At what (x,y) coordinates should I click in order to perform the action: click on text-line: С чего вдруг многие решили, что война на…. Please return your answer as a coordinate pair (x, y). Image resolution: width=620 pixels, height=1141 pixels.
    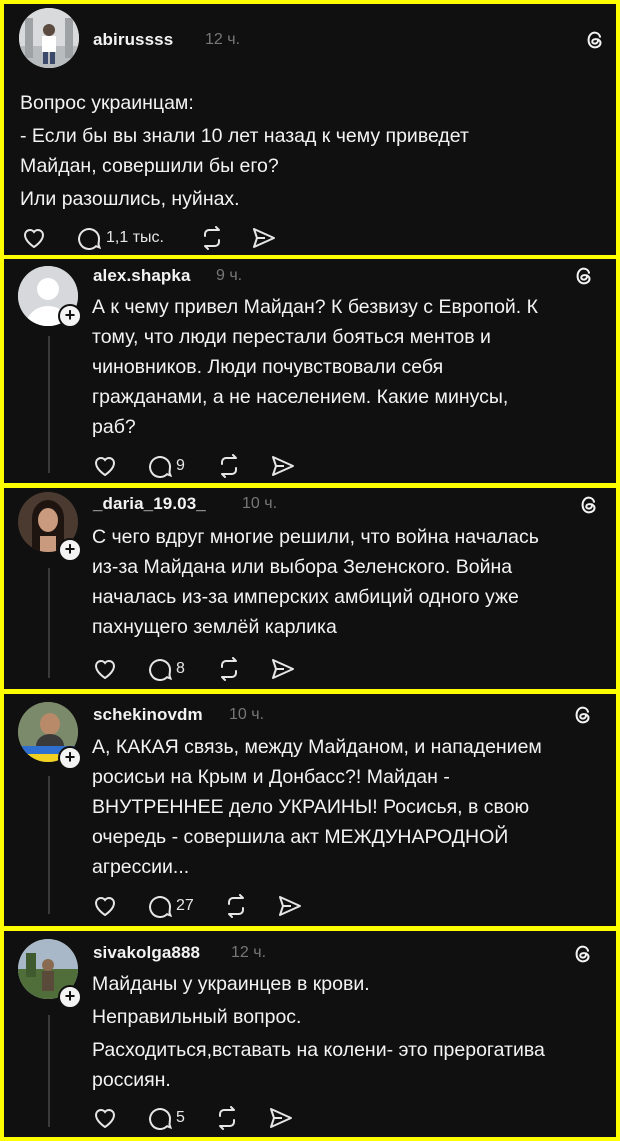
    Looking at the image, I should click on (315, 537).